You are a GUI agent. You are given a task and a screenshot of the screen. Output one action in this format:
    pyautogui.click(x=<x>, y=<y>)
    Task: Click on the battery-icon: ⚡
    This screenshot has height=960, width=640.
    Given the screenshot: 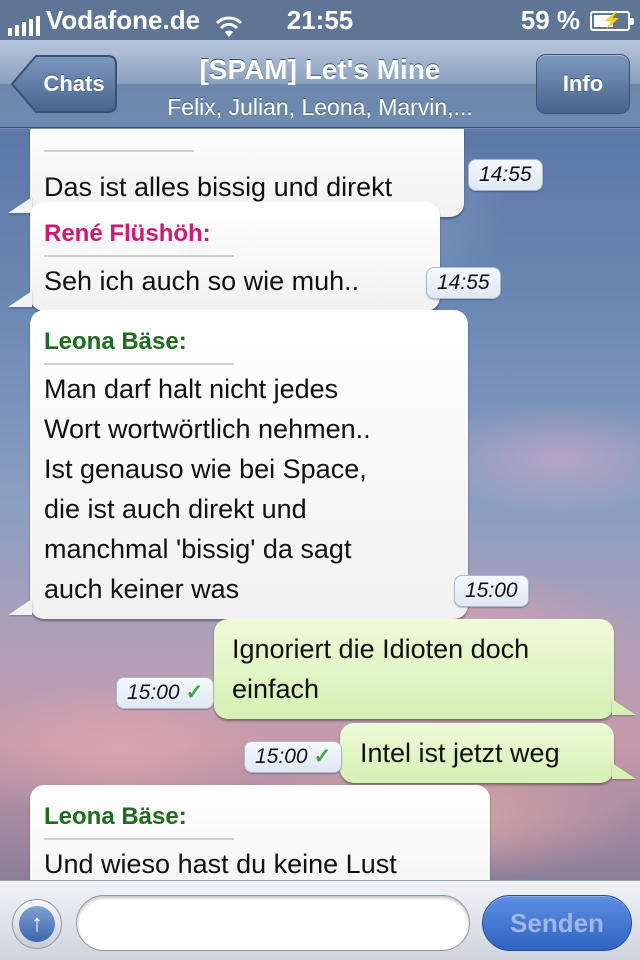 What is the action you would take?
    pyautogui.click(x=612, y=20)
    